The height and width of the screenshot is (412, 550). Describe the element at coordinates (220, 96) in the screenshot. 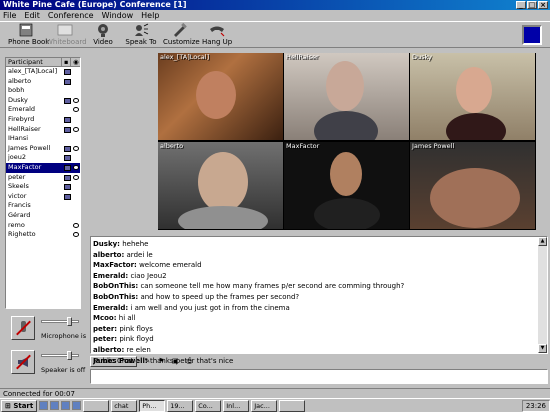

I see `video-tile: alex_[TA]Local]` at that location.